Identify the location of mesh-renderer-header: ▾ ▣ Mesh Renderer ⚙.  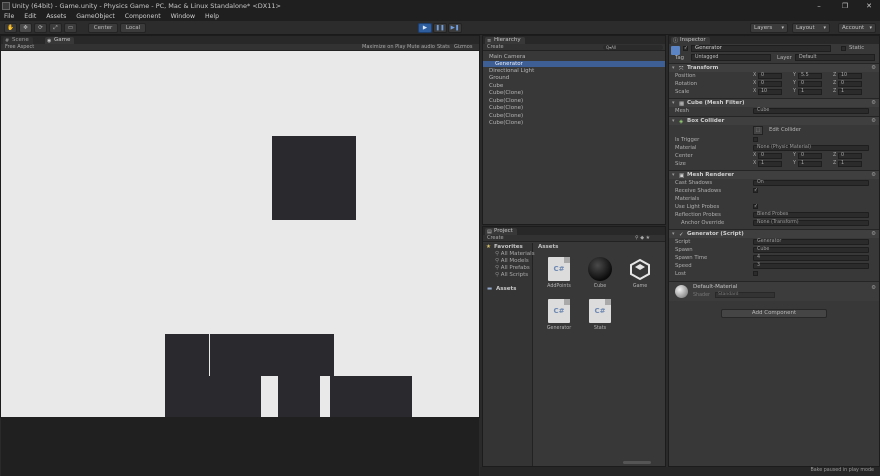
(774, 174).